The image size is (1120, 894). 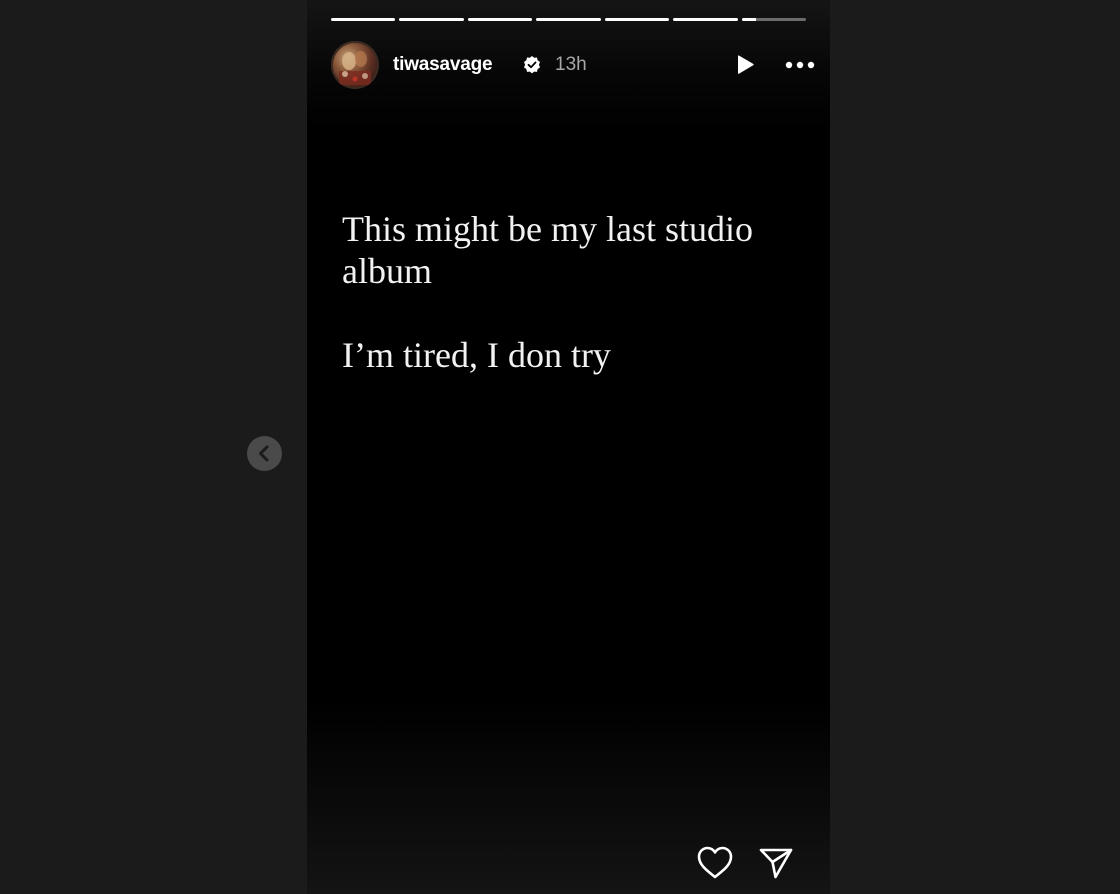 What do you see at coordinates (476, 355) in the screenshot?
I see `story-text-line-2: I’m tired, I don try` at bounding box center [476, 355].